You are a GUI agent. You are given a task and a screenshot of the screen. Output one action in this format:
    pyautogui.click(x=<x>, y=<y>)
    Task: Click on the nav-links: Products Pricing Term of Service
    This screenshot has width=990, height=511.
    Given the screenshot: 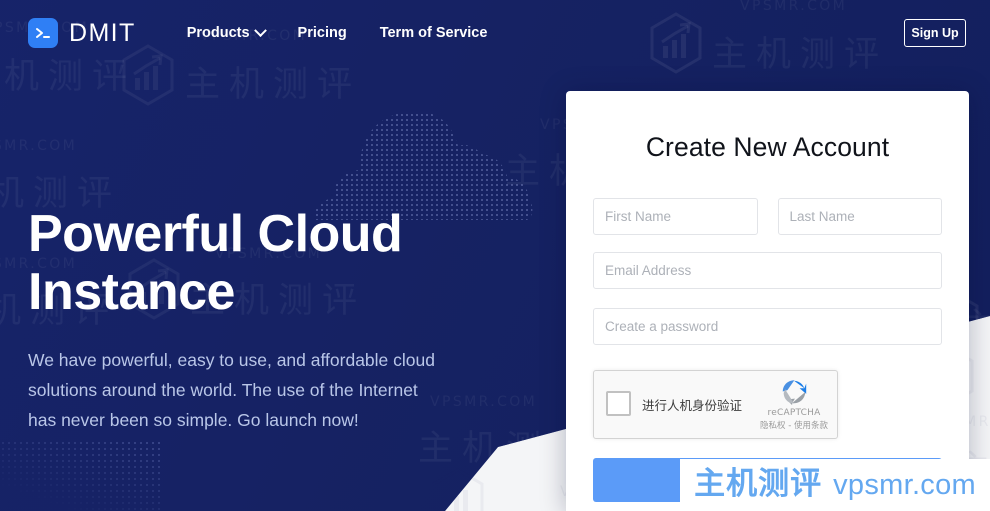 What is the action you would take?
    pyautogui.click(x=337, y=32)
    